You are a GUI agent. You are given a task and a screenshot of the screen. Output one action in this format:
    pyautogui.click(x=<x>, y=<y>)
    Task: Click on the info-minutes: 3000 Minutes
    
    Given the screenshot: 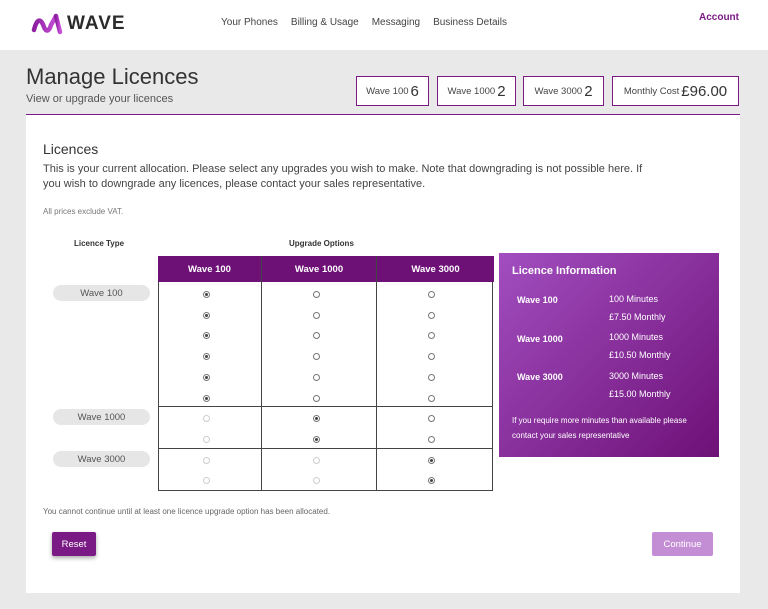 What is the action you would take?
    pyautogui.click(x=636, y=376)
    